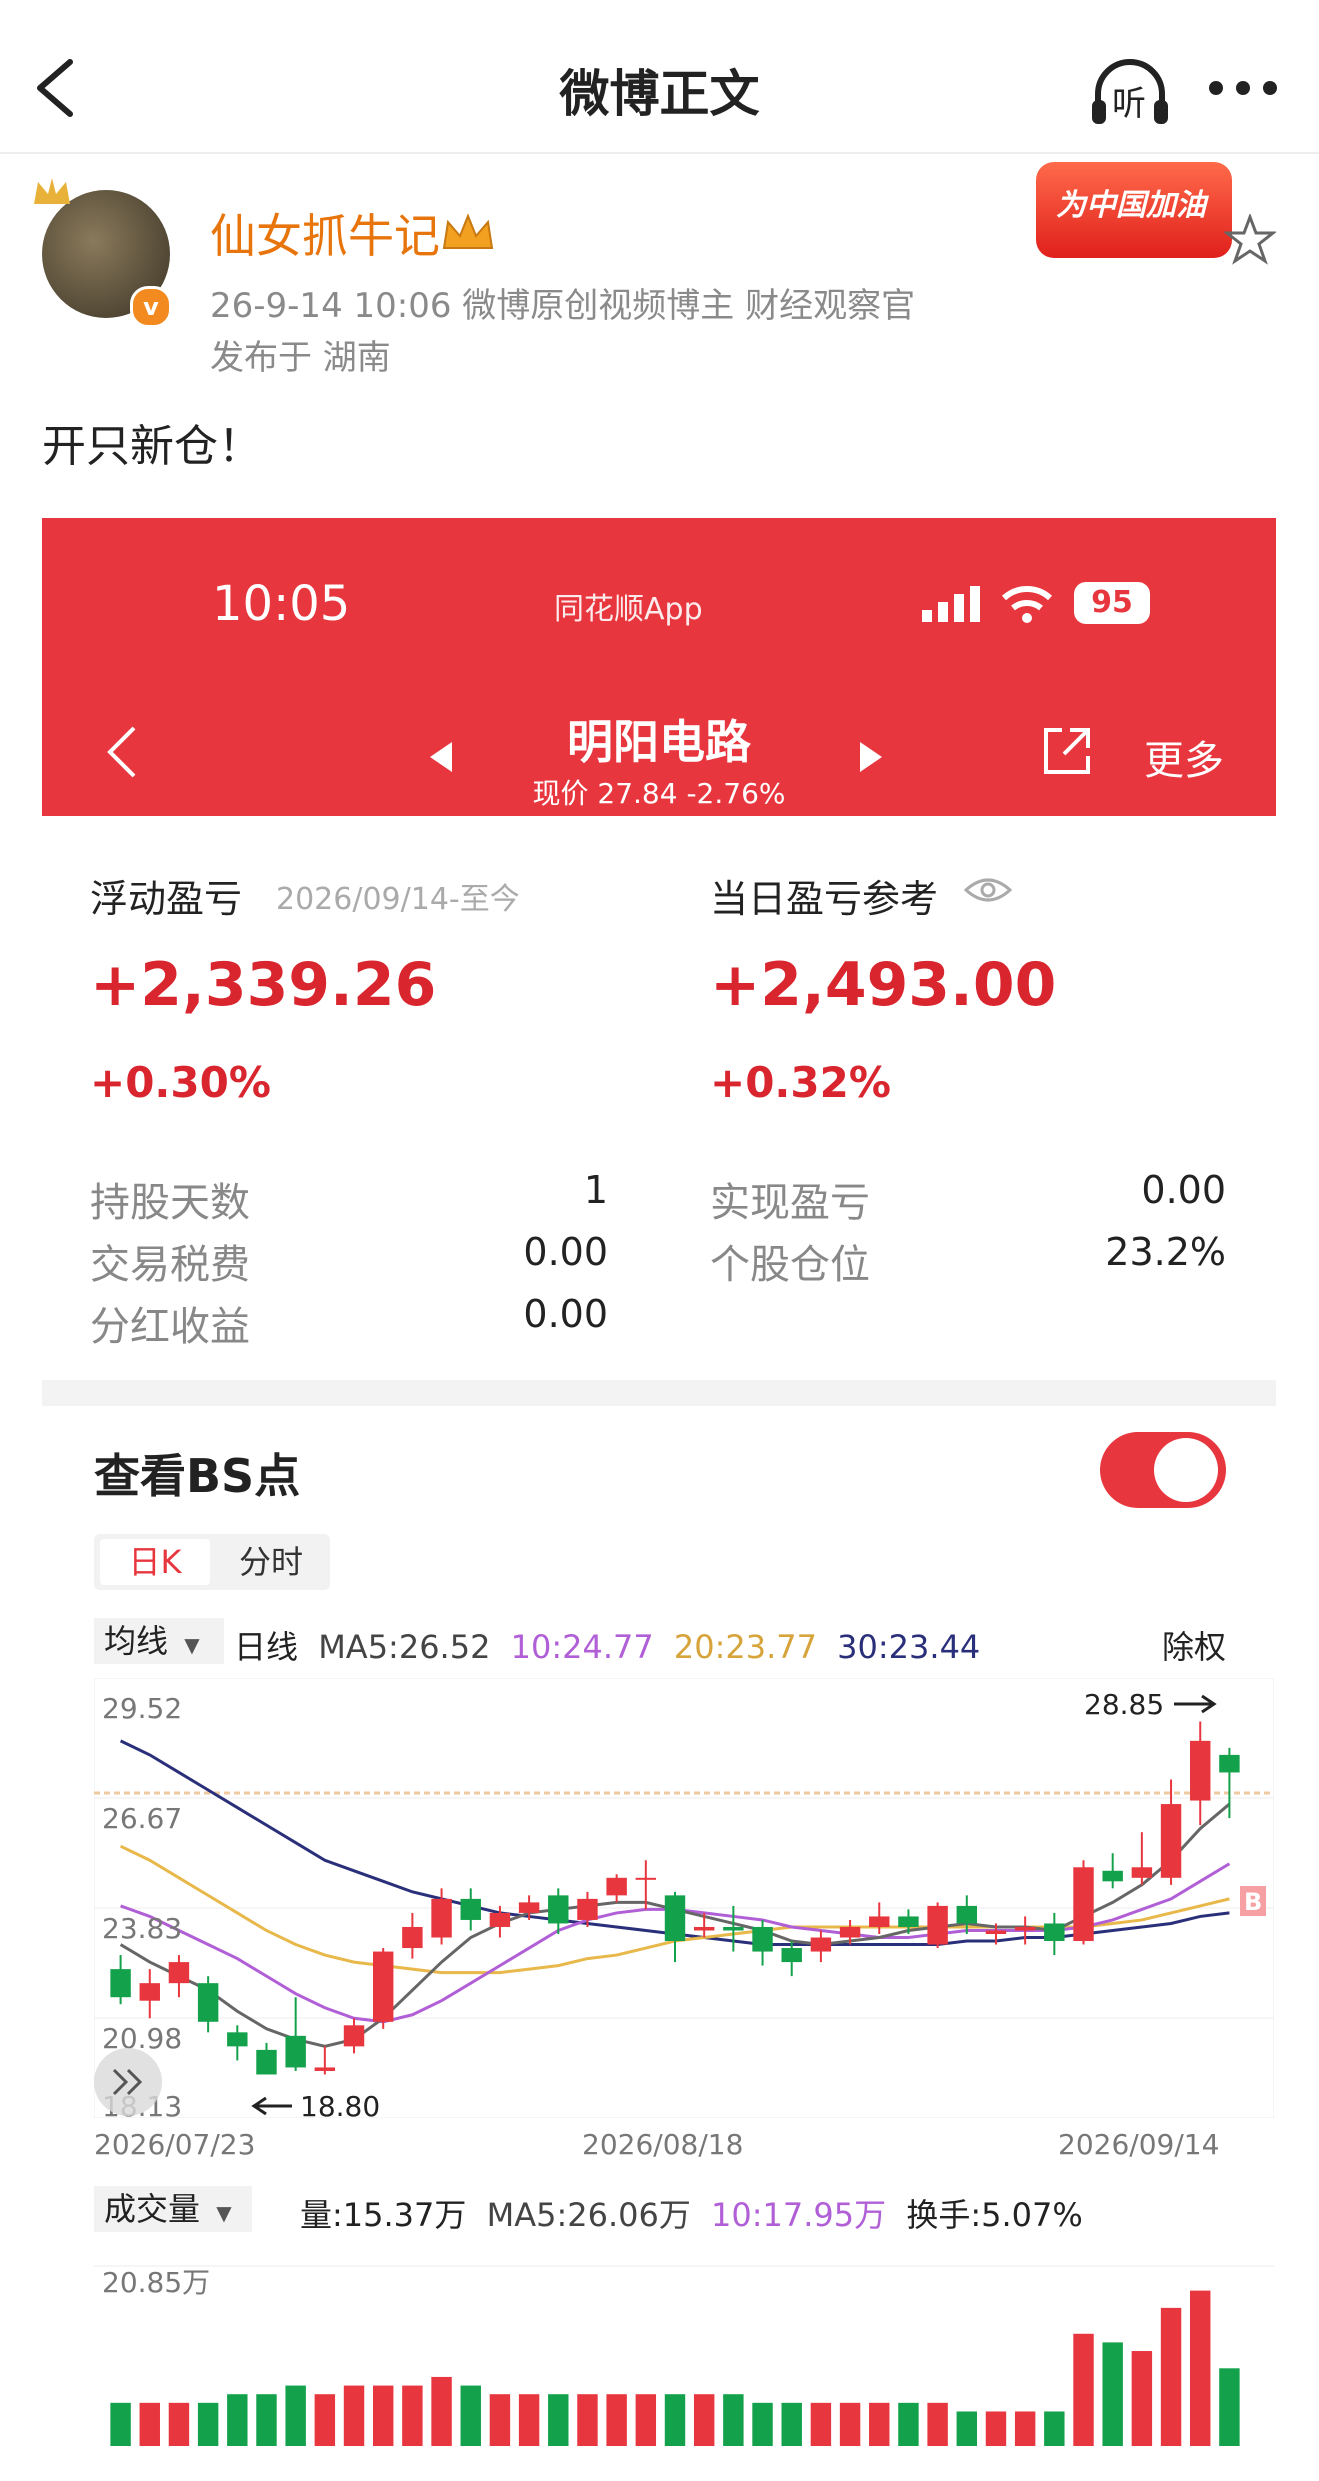 The height and width of the screenshot is (2481, 1319). I want to click on more-button: 更多, so click(1184, 757).